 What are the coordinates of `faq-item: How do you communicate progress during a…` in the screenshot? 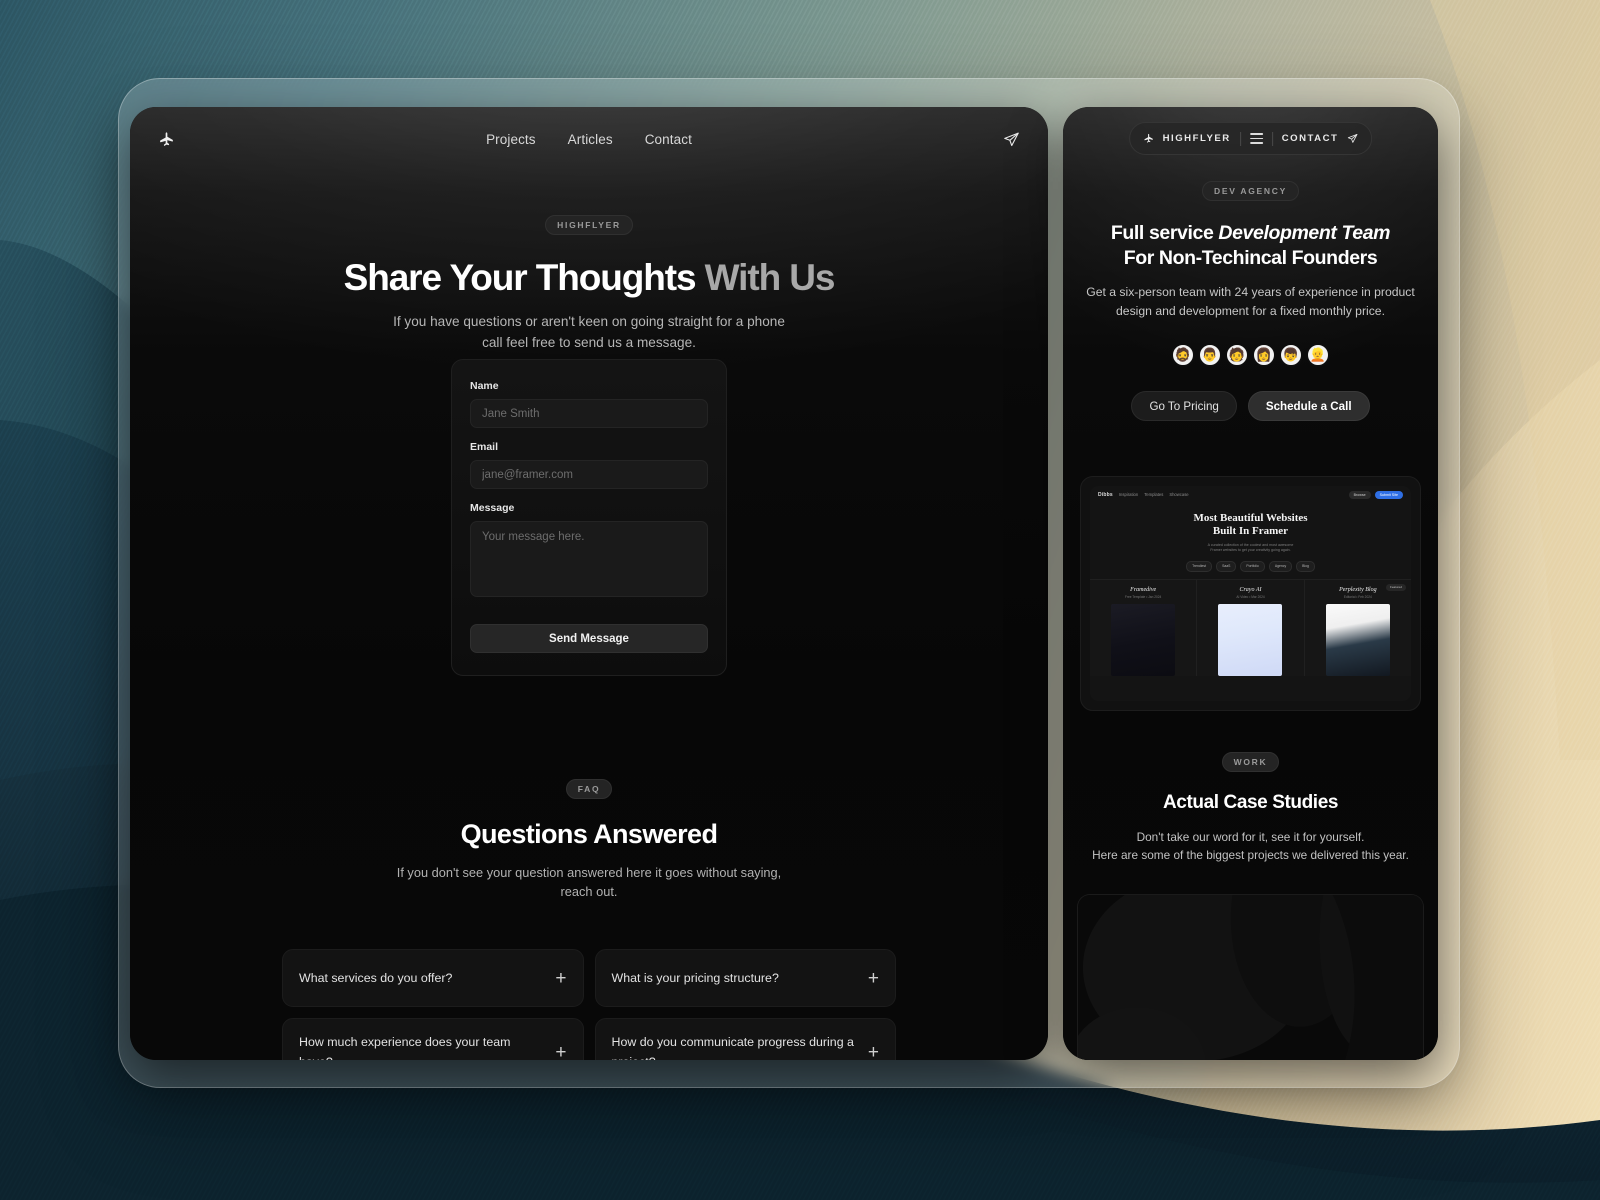 It's located at (745, 1039).